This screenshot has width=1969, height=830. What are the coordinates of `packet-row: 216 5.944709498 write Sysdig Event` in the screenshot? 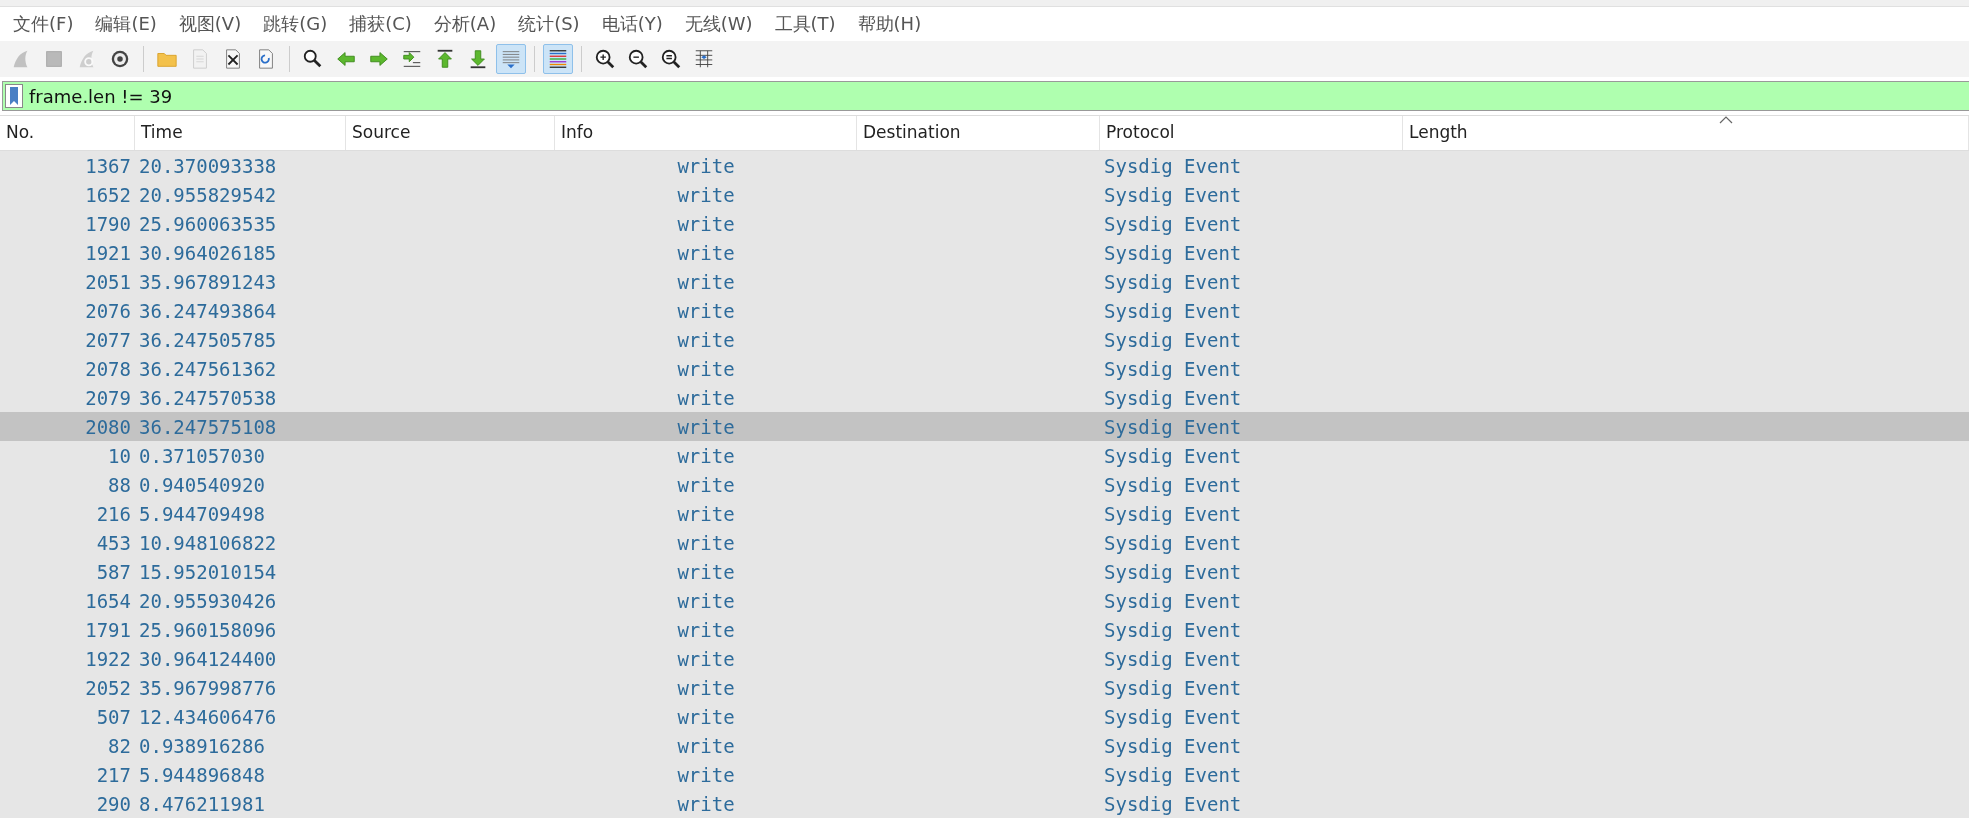 It's located at (984, 513).